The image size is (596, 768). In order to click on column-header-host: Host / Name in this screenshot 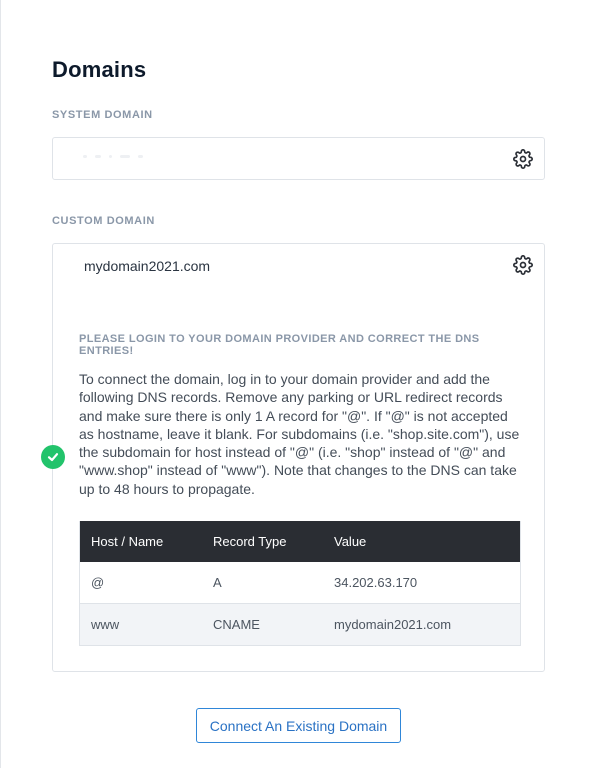, I will do `click(140, 541)`.